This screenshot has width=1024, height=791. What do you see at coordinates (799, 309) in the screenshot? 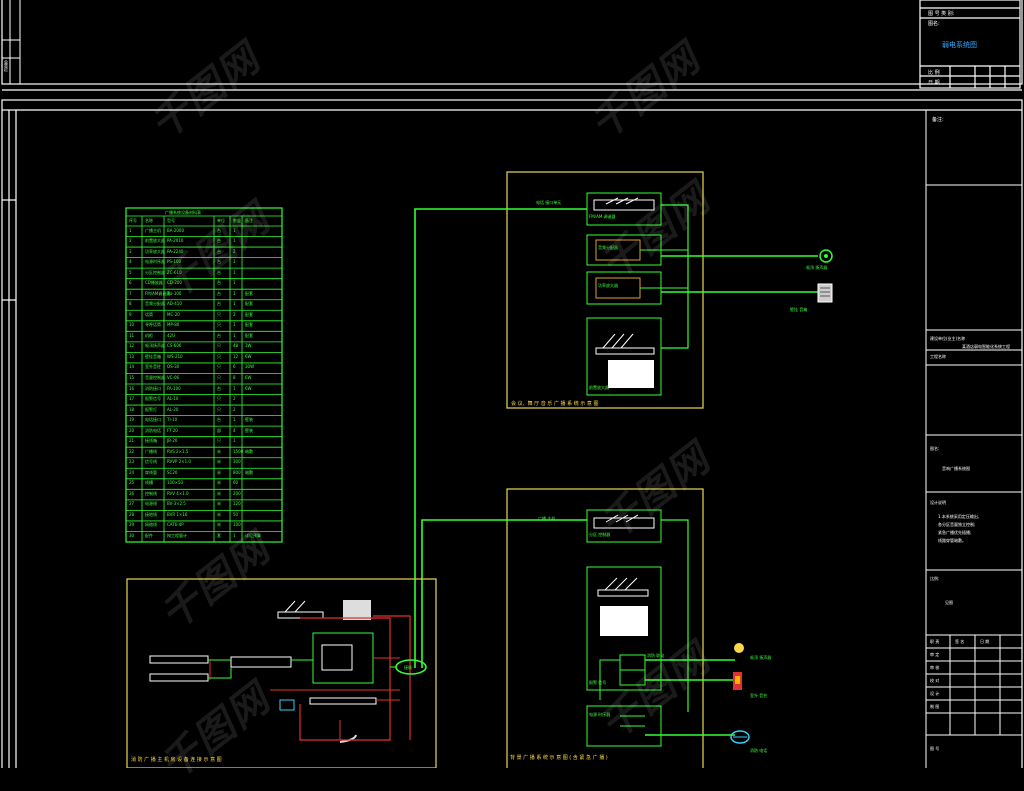
I see `panel-a-endpoint-2: 壁挂 音箱` at bounding box center [799, 309].